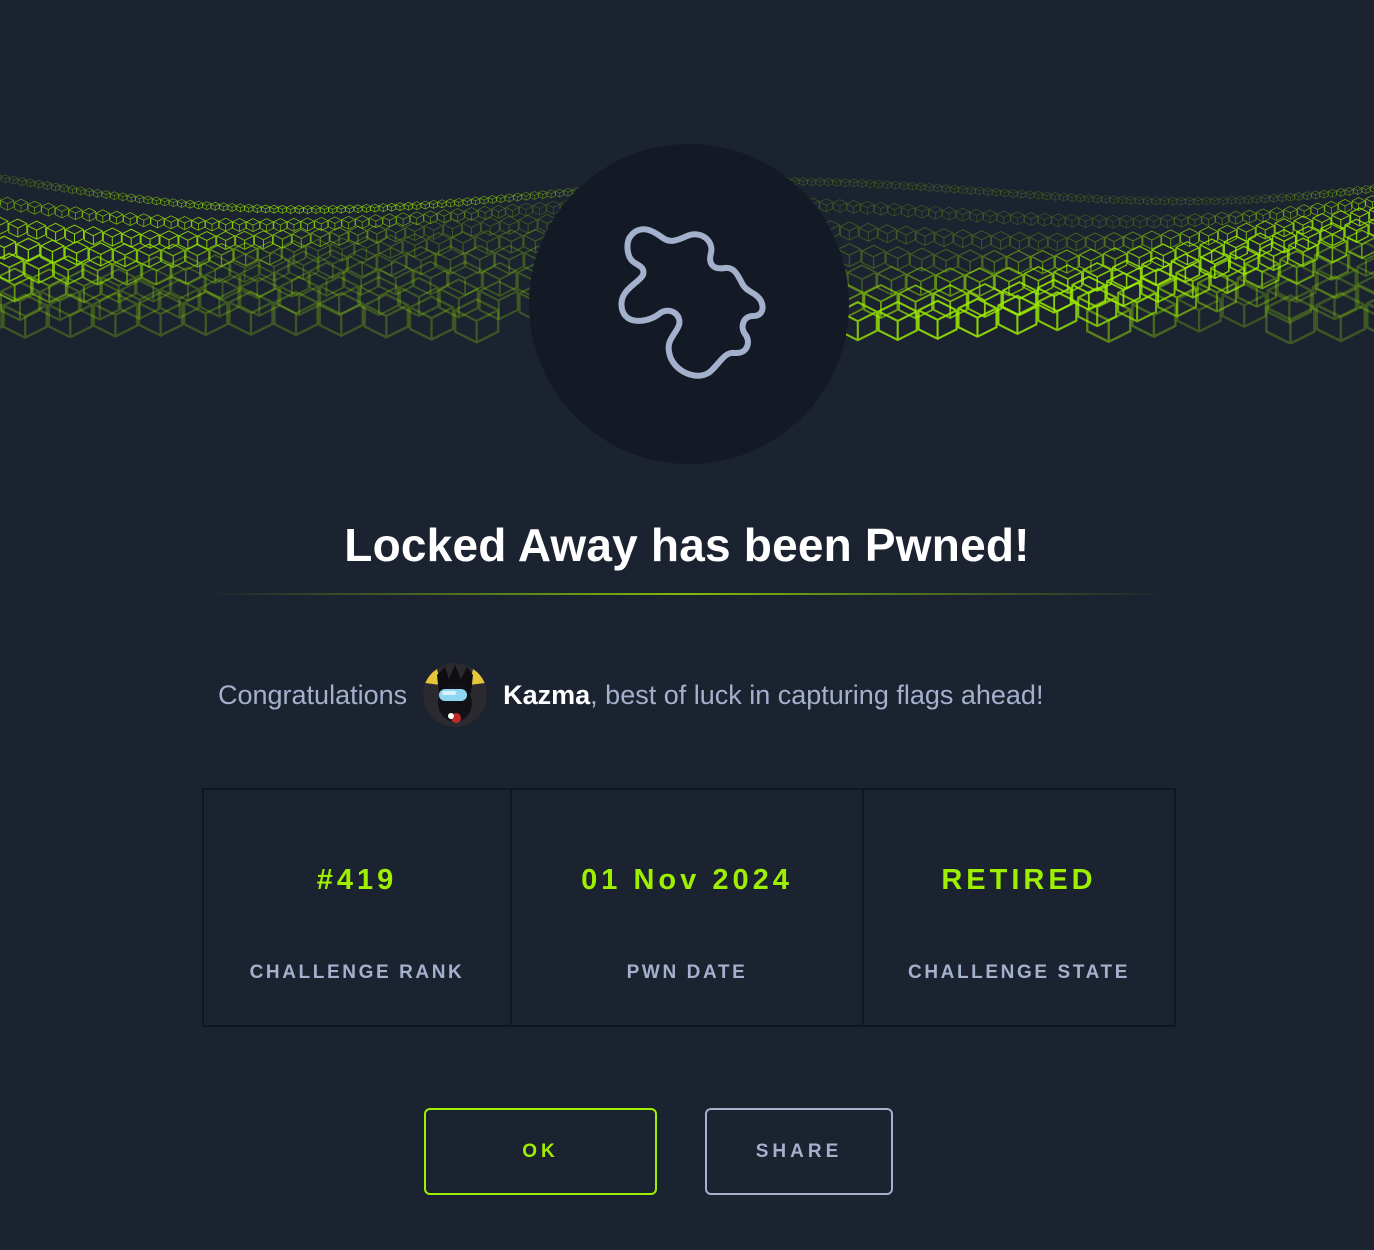 The width and height of the screenshot is (1374, 1250). I want to click on stat-pwn-date: 01 Nov 2024 PWN DATE, so click(688, 907).